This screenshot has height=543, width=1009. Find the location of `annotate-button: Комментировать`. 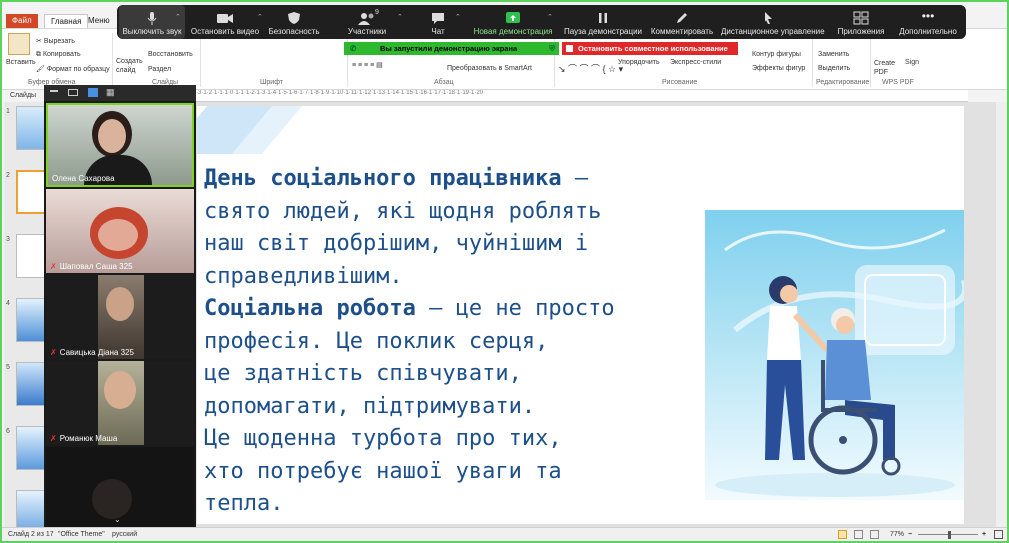

annotate-button: Комментировать is located at coordinates (682, 22).